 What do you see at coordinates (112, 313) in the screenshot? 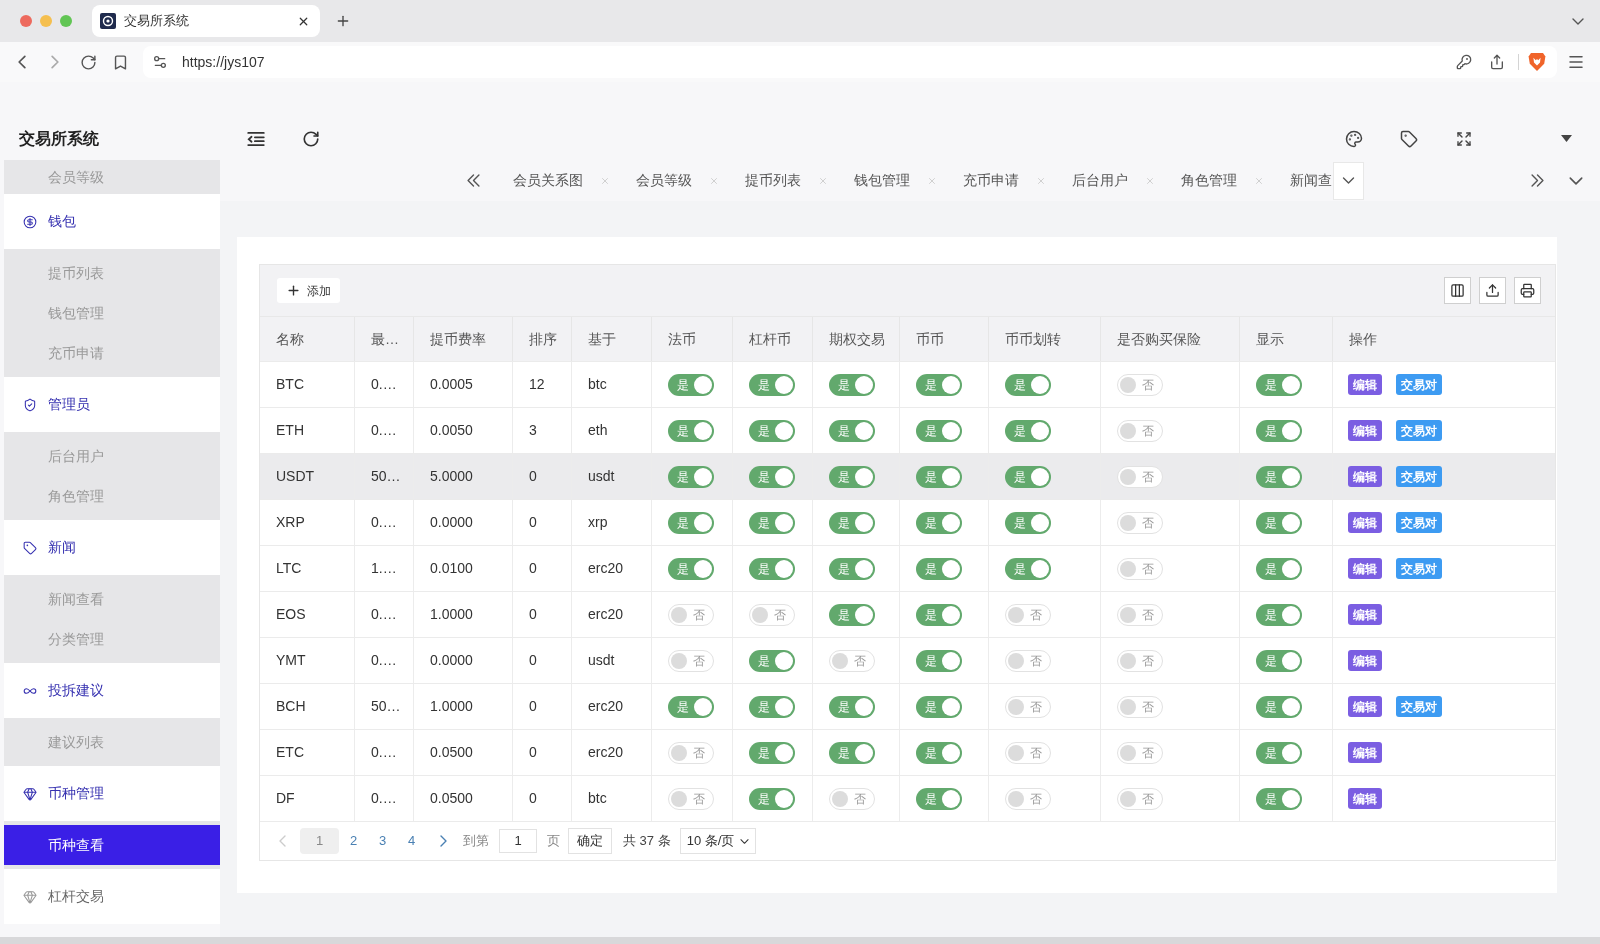
I see `menu-item: 钱包管理` at bounding box center [112, 313].